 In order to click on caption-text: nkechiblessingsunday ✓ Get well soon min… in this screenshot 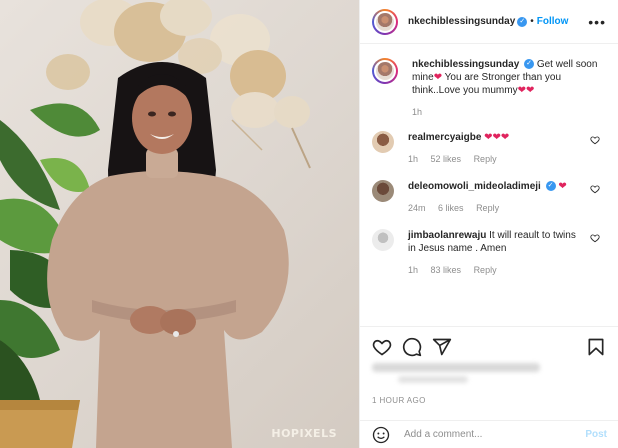, I will do `click(509, 77)`.